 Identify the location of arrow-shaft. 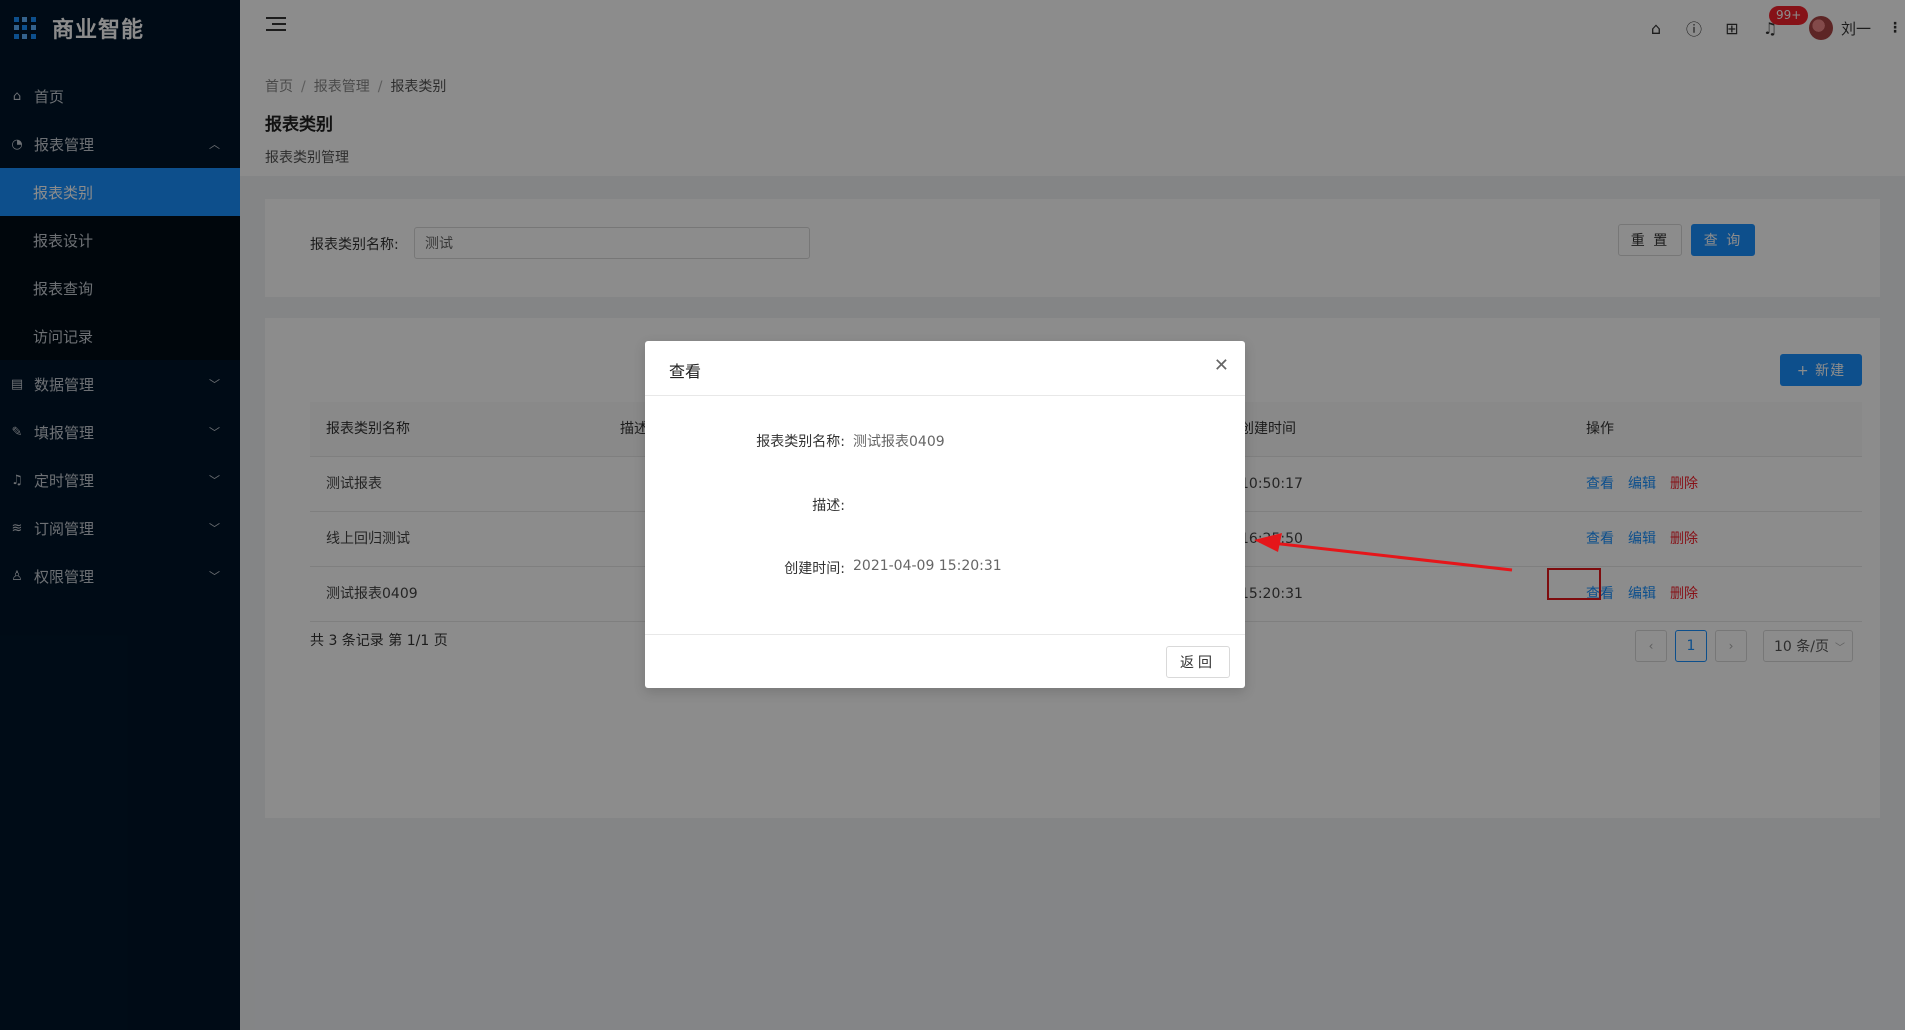
(1392, 556).